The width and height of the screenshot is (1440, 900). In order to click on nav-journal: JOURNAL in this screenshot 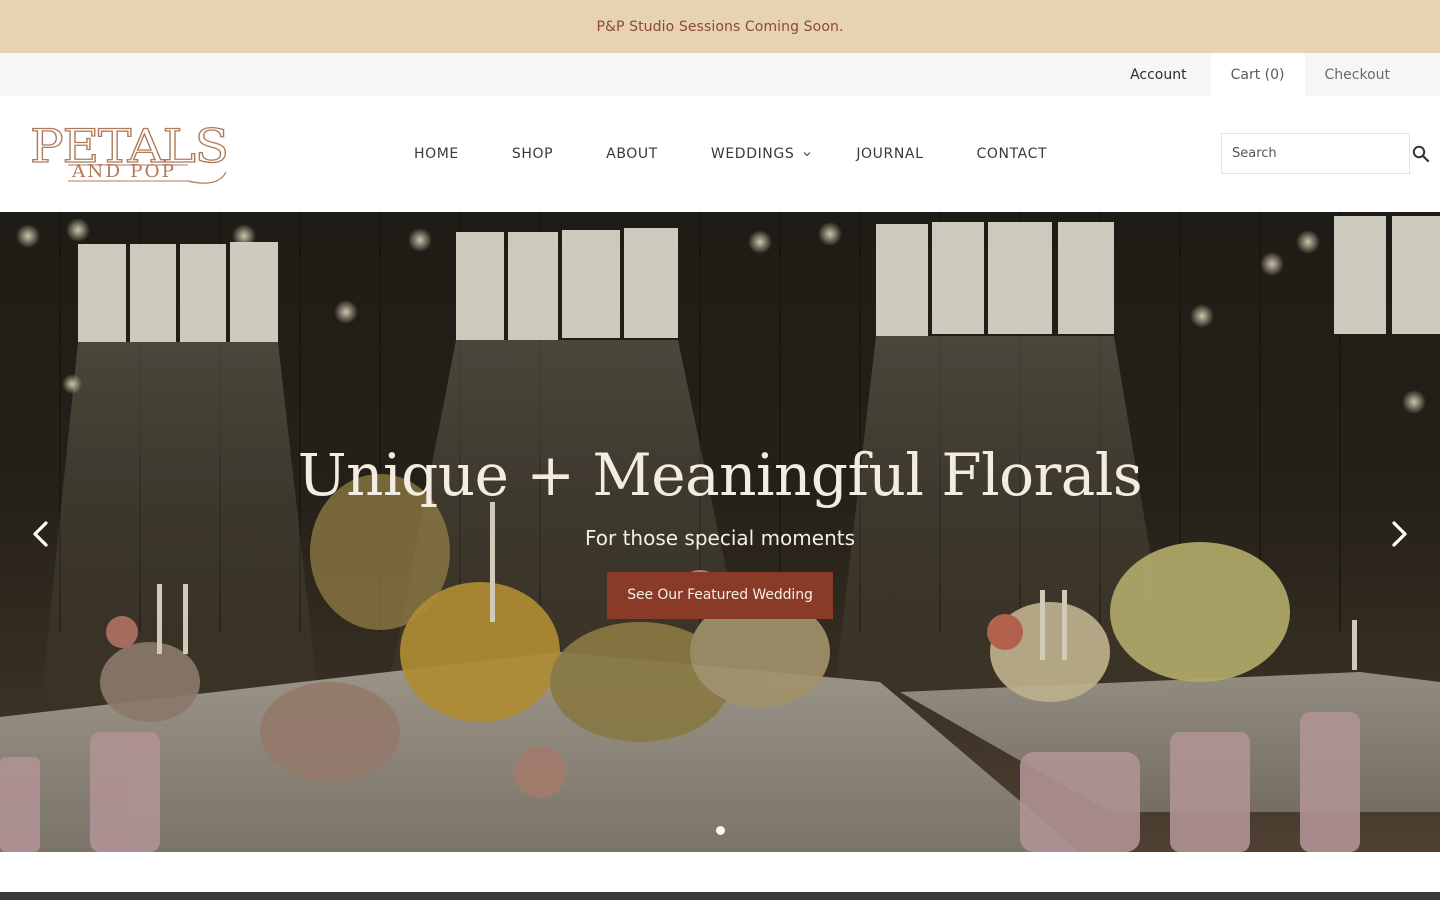, I will do `click(889, 154)`.